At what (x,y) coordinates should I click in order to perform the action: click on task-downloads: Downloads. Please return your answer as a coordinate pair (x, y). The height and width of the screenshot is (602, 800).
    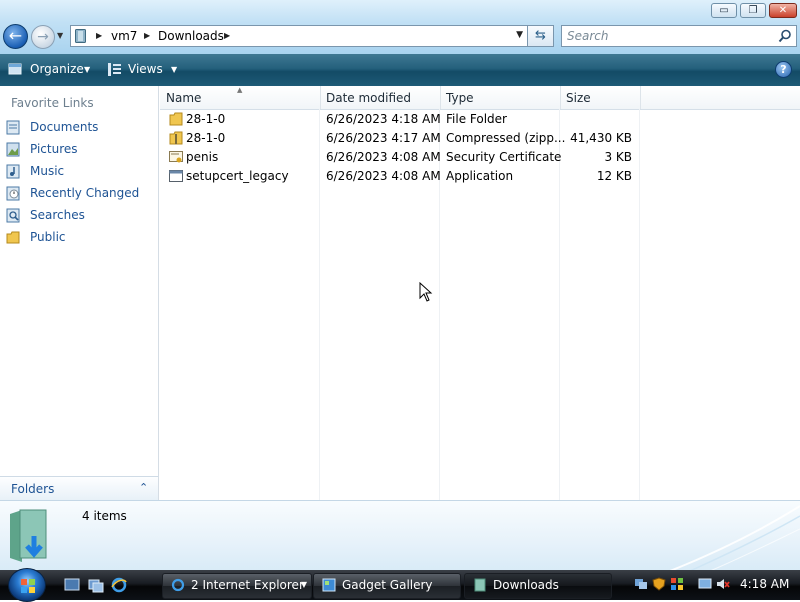
    Looking at the image, I should click on (538, 586).